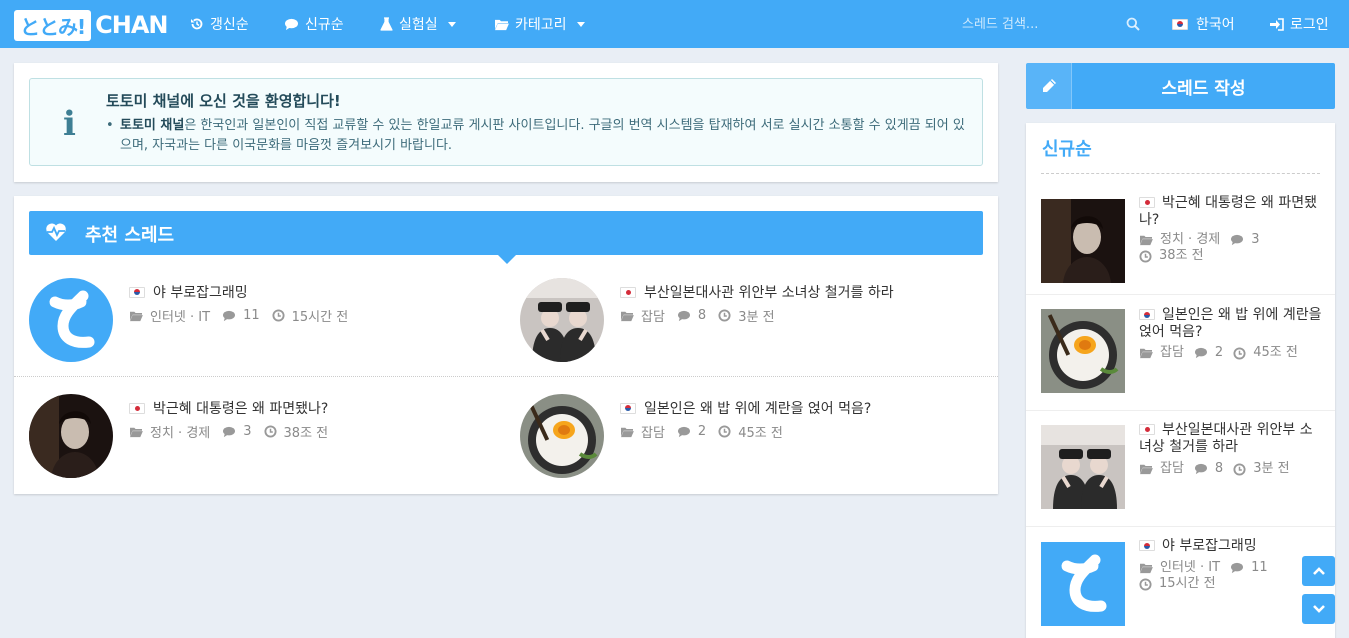 This screenshot has height=638, width=1349. What do you see at coordinates (130, 235) in the screenshot?
I see `recommended-title: 추천 스레드` at bounding box center [130, 235].